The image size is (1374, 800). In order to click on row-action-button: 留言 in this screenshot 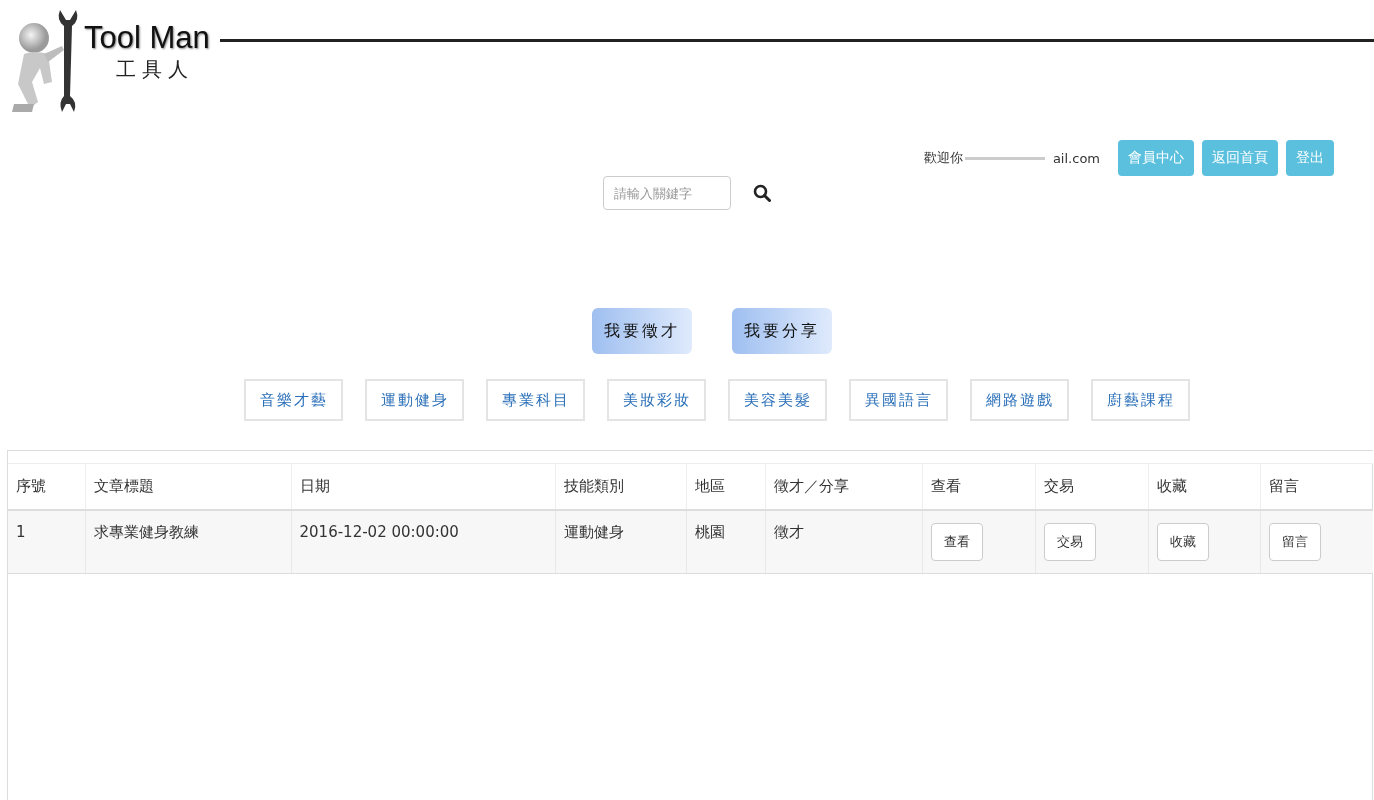, I will do `click(1294, 542)`.